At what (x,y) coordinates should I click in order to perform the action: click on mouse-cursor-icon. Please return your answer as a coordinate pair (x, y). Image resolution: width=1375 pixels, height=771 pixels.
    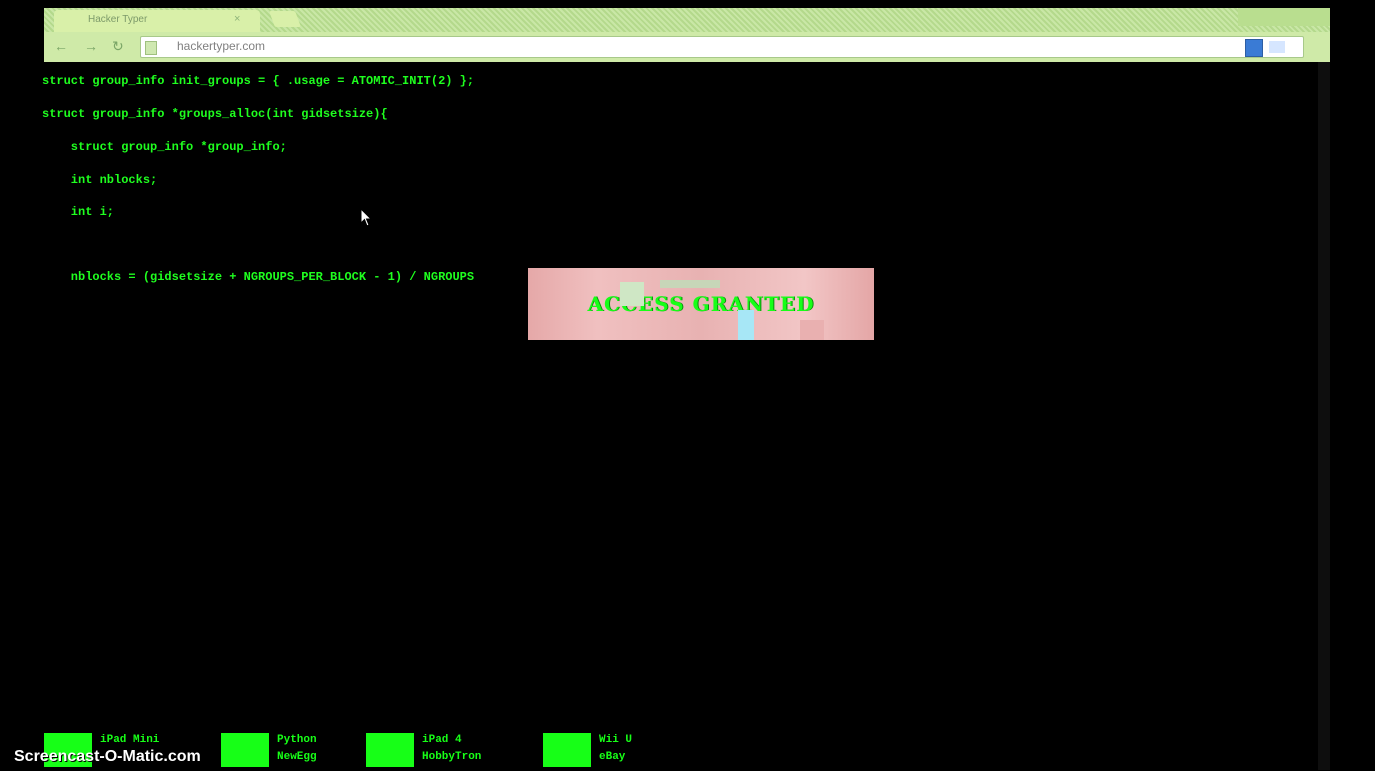
    Looking at the image, I should click on (366, 217).